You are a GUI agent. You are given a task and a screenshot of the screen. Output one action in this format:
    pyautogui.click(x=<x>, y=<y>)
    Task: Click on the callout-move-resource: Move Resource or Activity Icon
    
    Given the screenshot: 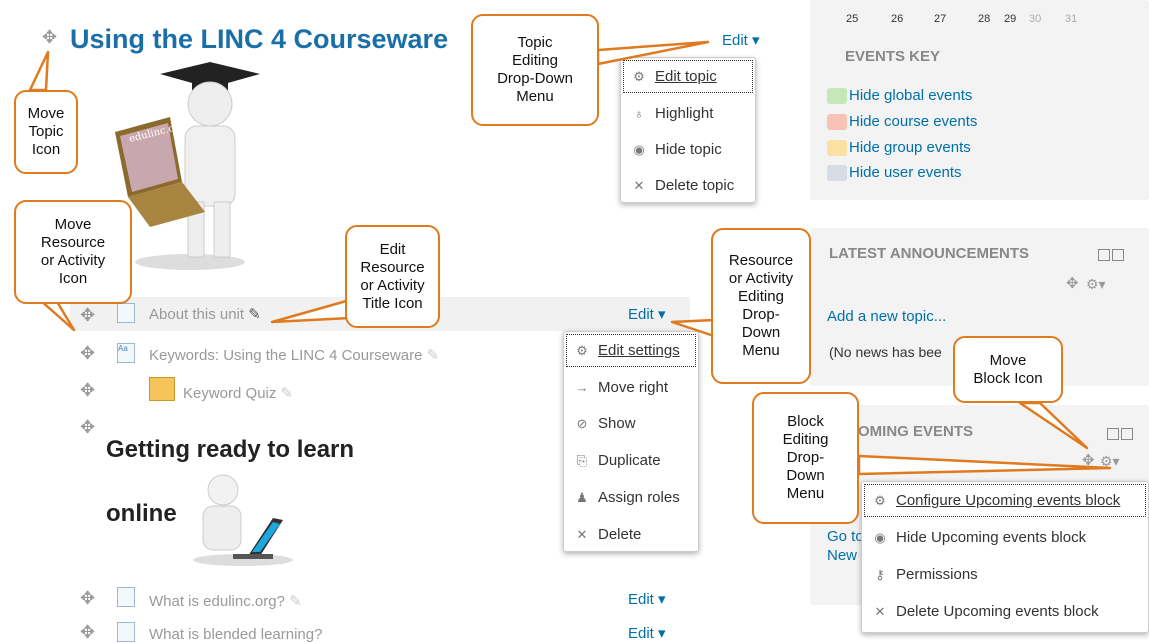 What is the action you would take?
    pyautogui.click(x=73, y=252)
    